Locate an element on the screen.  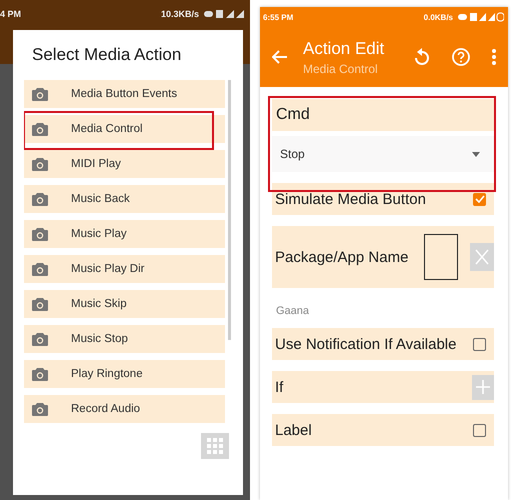
network-speed: 10.3KB/s is located at coordinates (179, 14).